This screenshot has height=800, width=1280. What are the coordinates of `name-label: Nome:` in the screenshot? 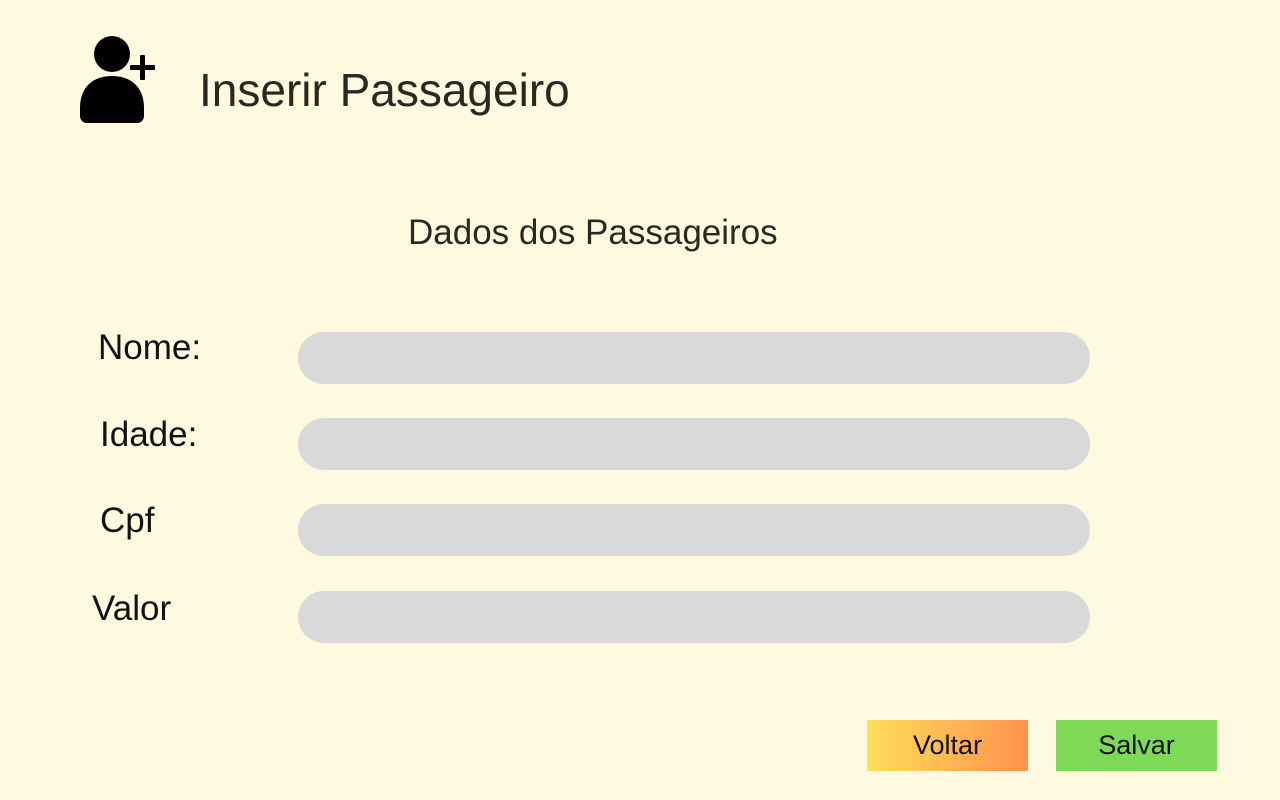 It's located at (150, 347).